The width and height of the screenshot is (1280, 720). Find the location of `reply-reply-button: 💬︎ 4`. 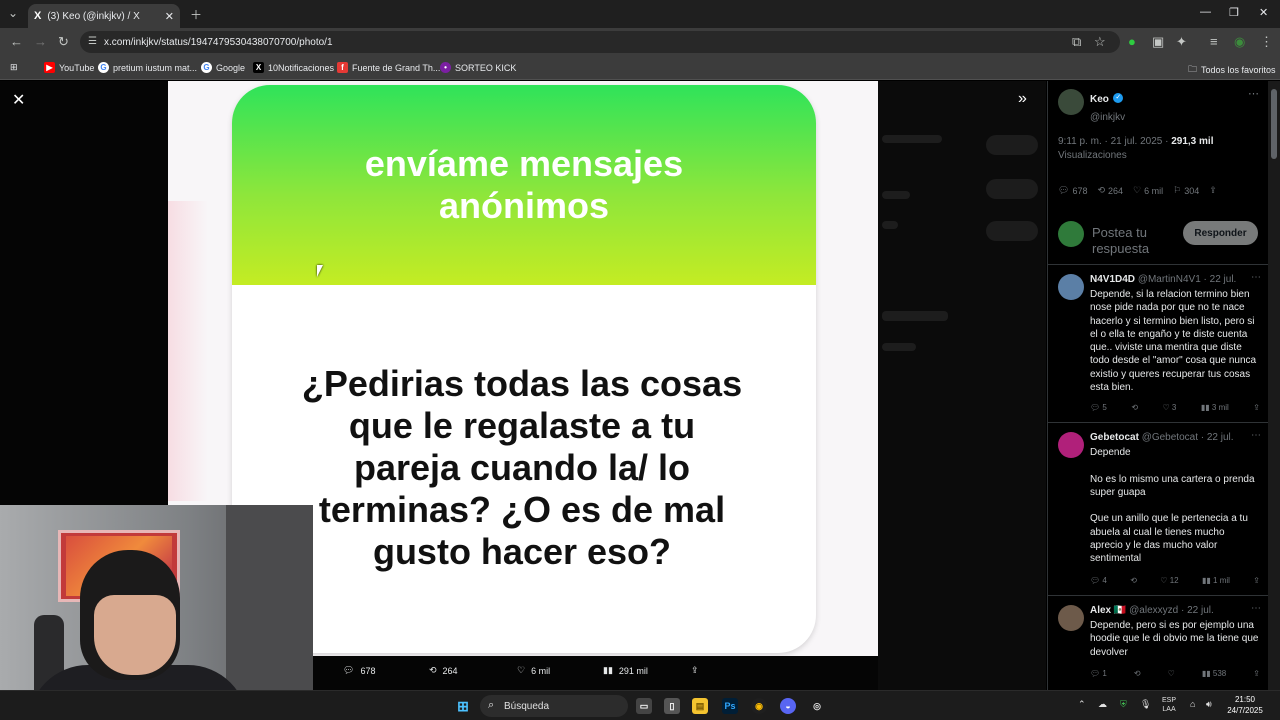

reply-reply-button: 💬︎ 4 is located at coordinates (1098, 580).